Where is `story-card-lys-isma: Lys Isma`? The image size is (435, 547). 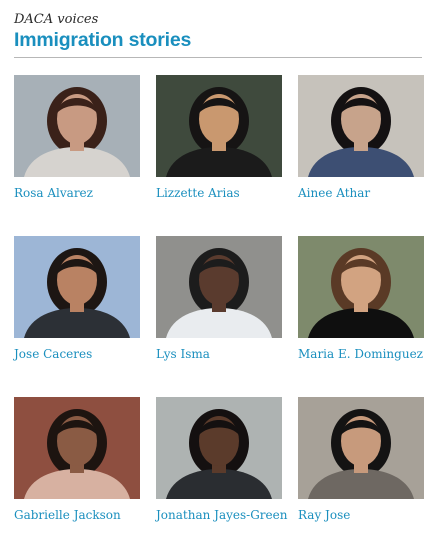
story-card-lys-isma: Lys Isma is located at coordinates (220, 299).